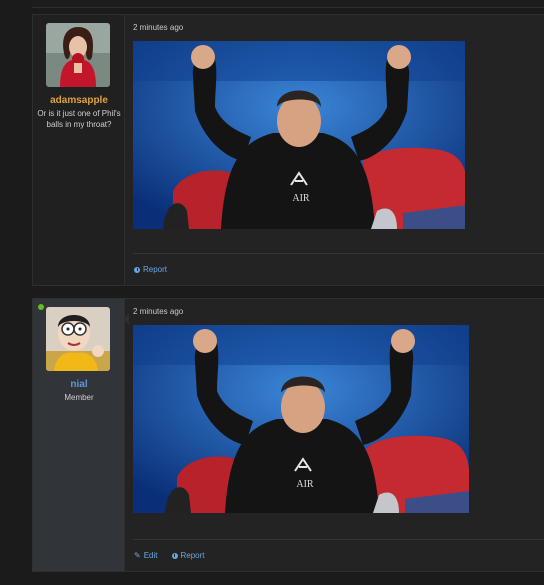  Describe the element at coordinates (126, 319) in the screenshot. I see `message-arrow` at that location.